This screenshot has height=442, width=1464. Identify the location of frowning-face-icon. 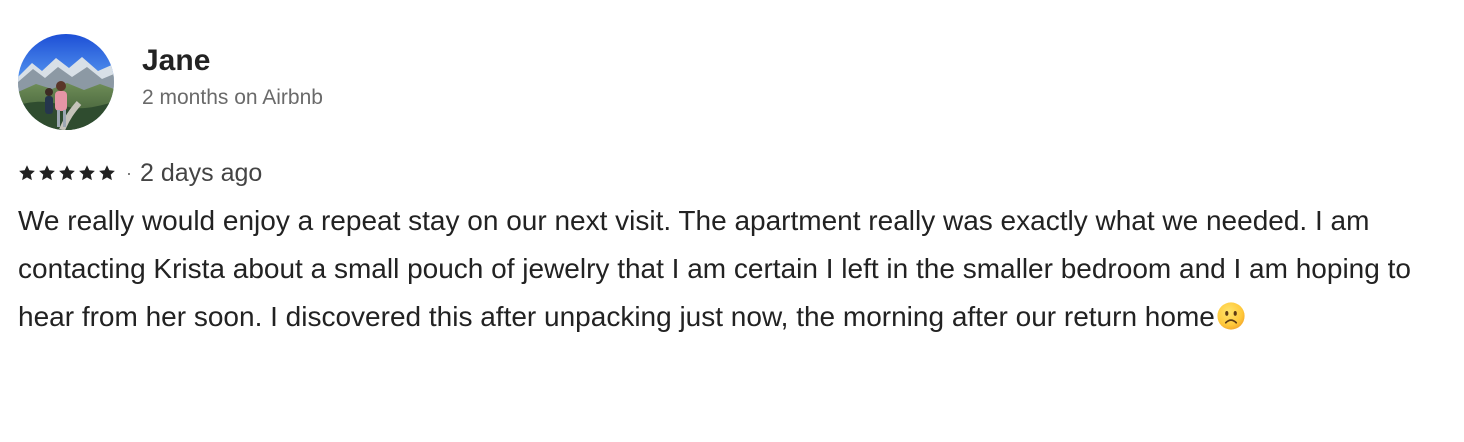
(1231, 316).